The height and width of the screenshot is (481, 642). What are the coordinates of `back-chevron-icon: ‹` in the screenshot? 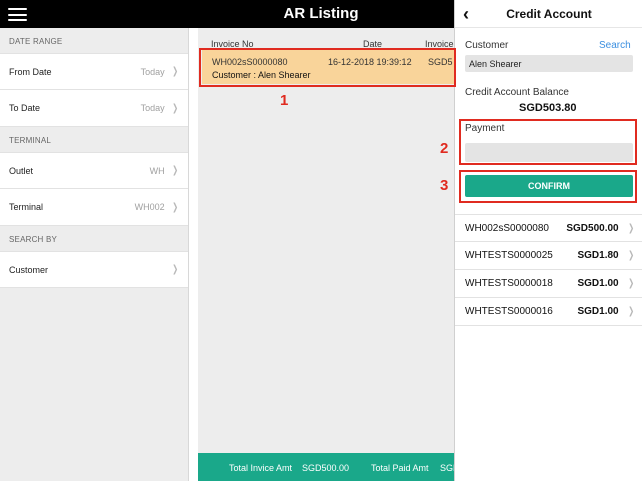 It's located at (470, 14).